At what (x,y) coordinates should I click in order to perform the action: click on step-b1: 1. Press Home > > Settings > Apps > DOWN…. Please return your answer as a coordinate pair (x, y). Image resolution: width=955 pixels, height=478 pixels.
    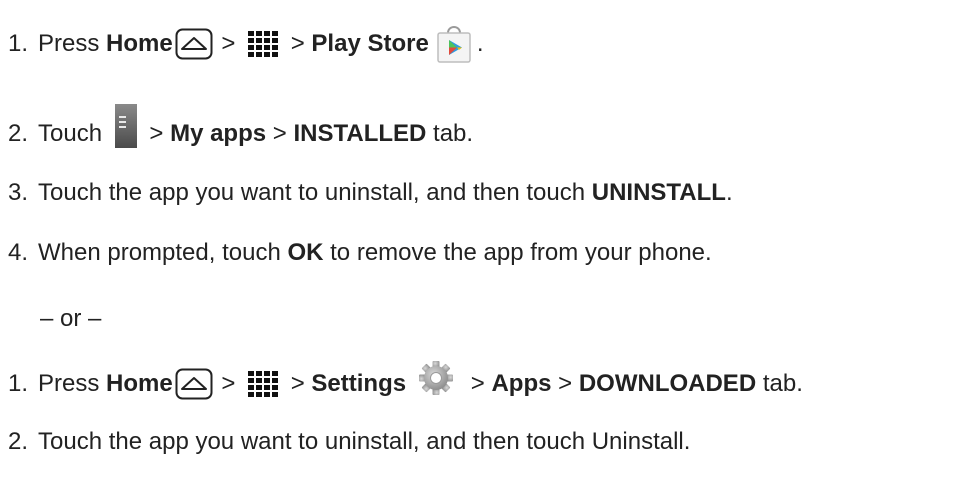
    Looking at the image, I should click on (405, 382).